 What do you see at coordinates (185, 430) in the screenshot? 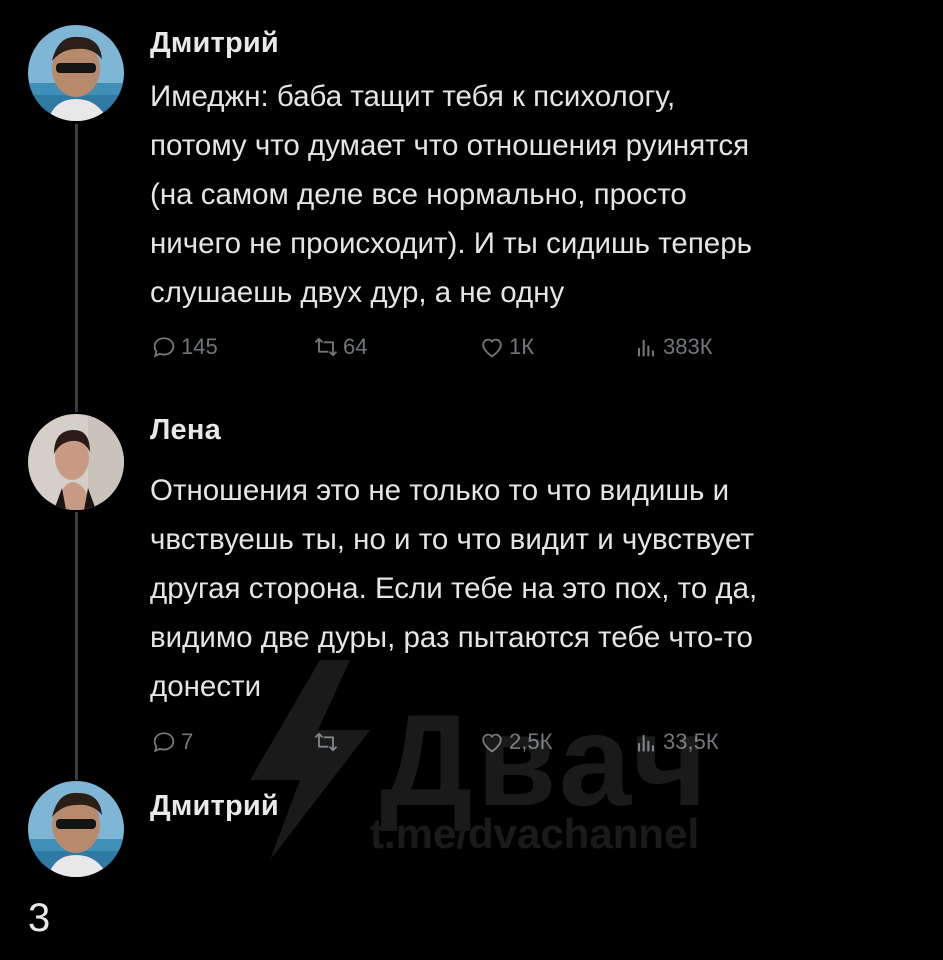
I see `tweet-author: Лена` at bounding box center [185, 430].